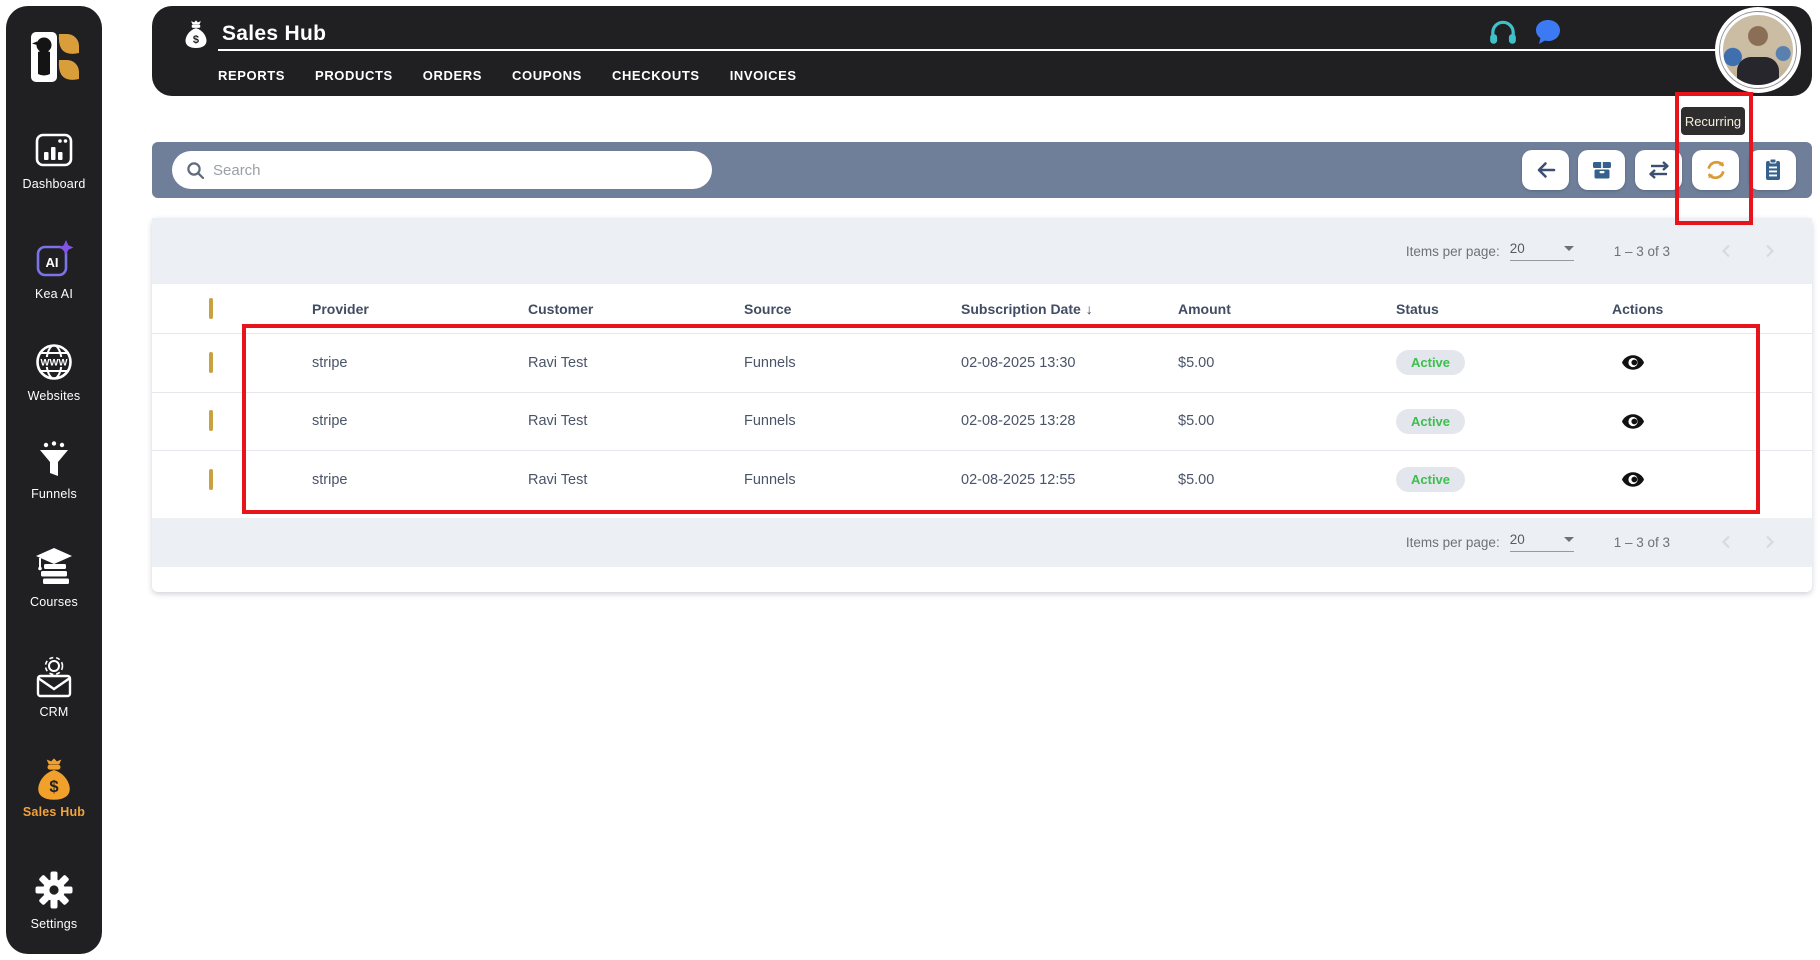  I want to click on nav-tab-orders: ORDERS, so click(452, 75).